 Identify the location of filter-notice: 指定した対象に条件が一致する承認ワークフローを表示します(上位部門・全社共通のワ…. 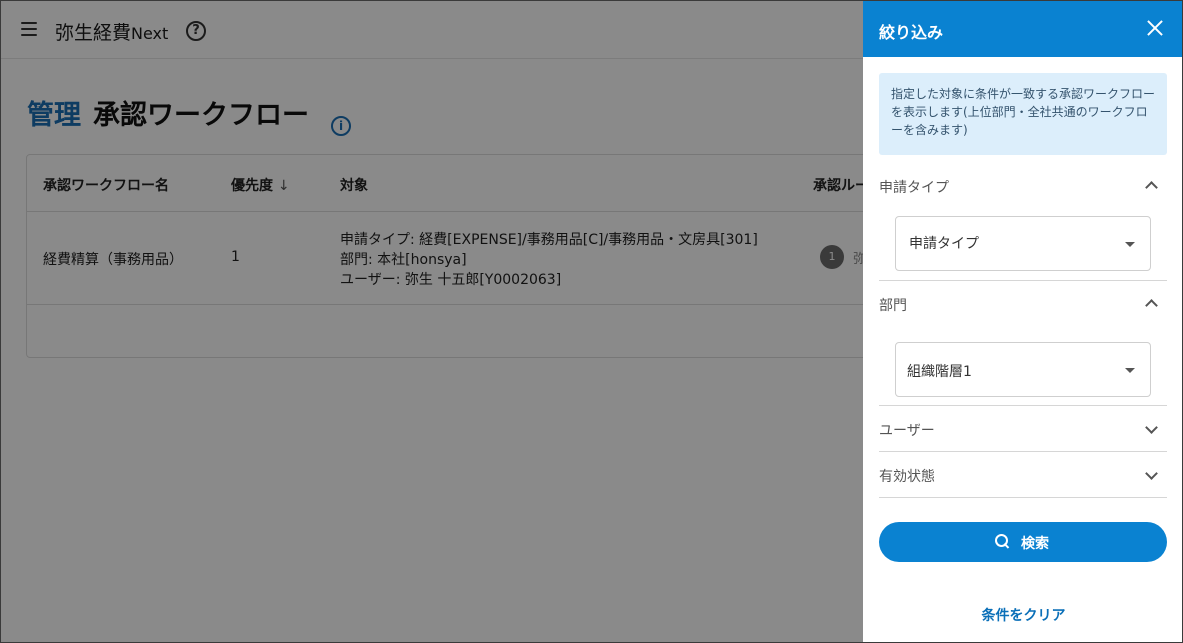
(1023, 114).